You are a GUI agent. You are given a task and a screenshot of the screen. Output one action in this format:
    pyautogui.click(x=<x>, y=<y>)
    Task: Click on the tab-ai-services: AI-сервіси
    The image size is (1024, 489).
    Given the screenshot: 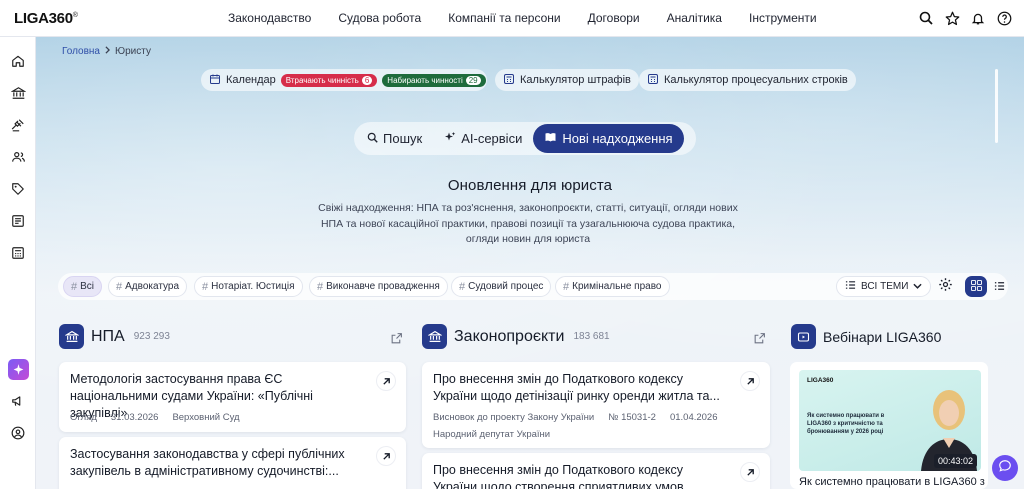 What is the action you would take?
    pyautogui.click(x=483, y=138)
    